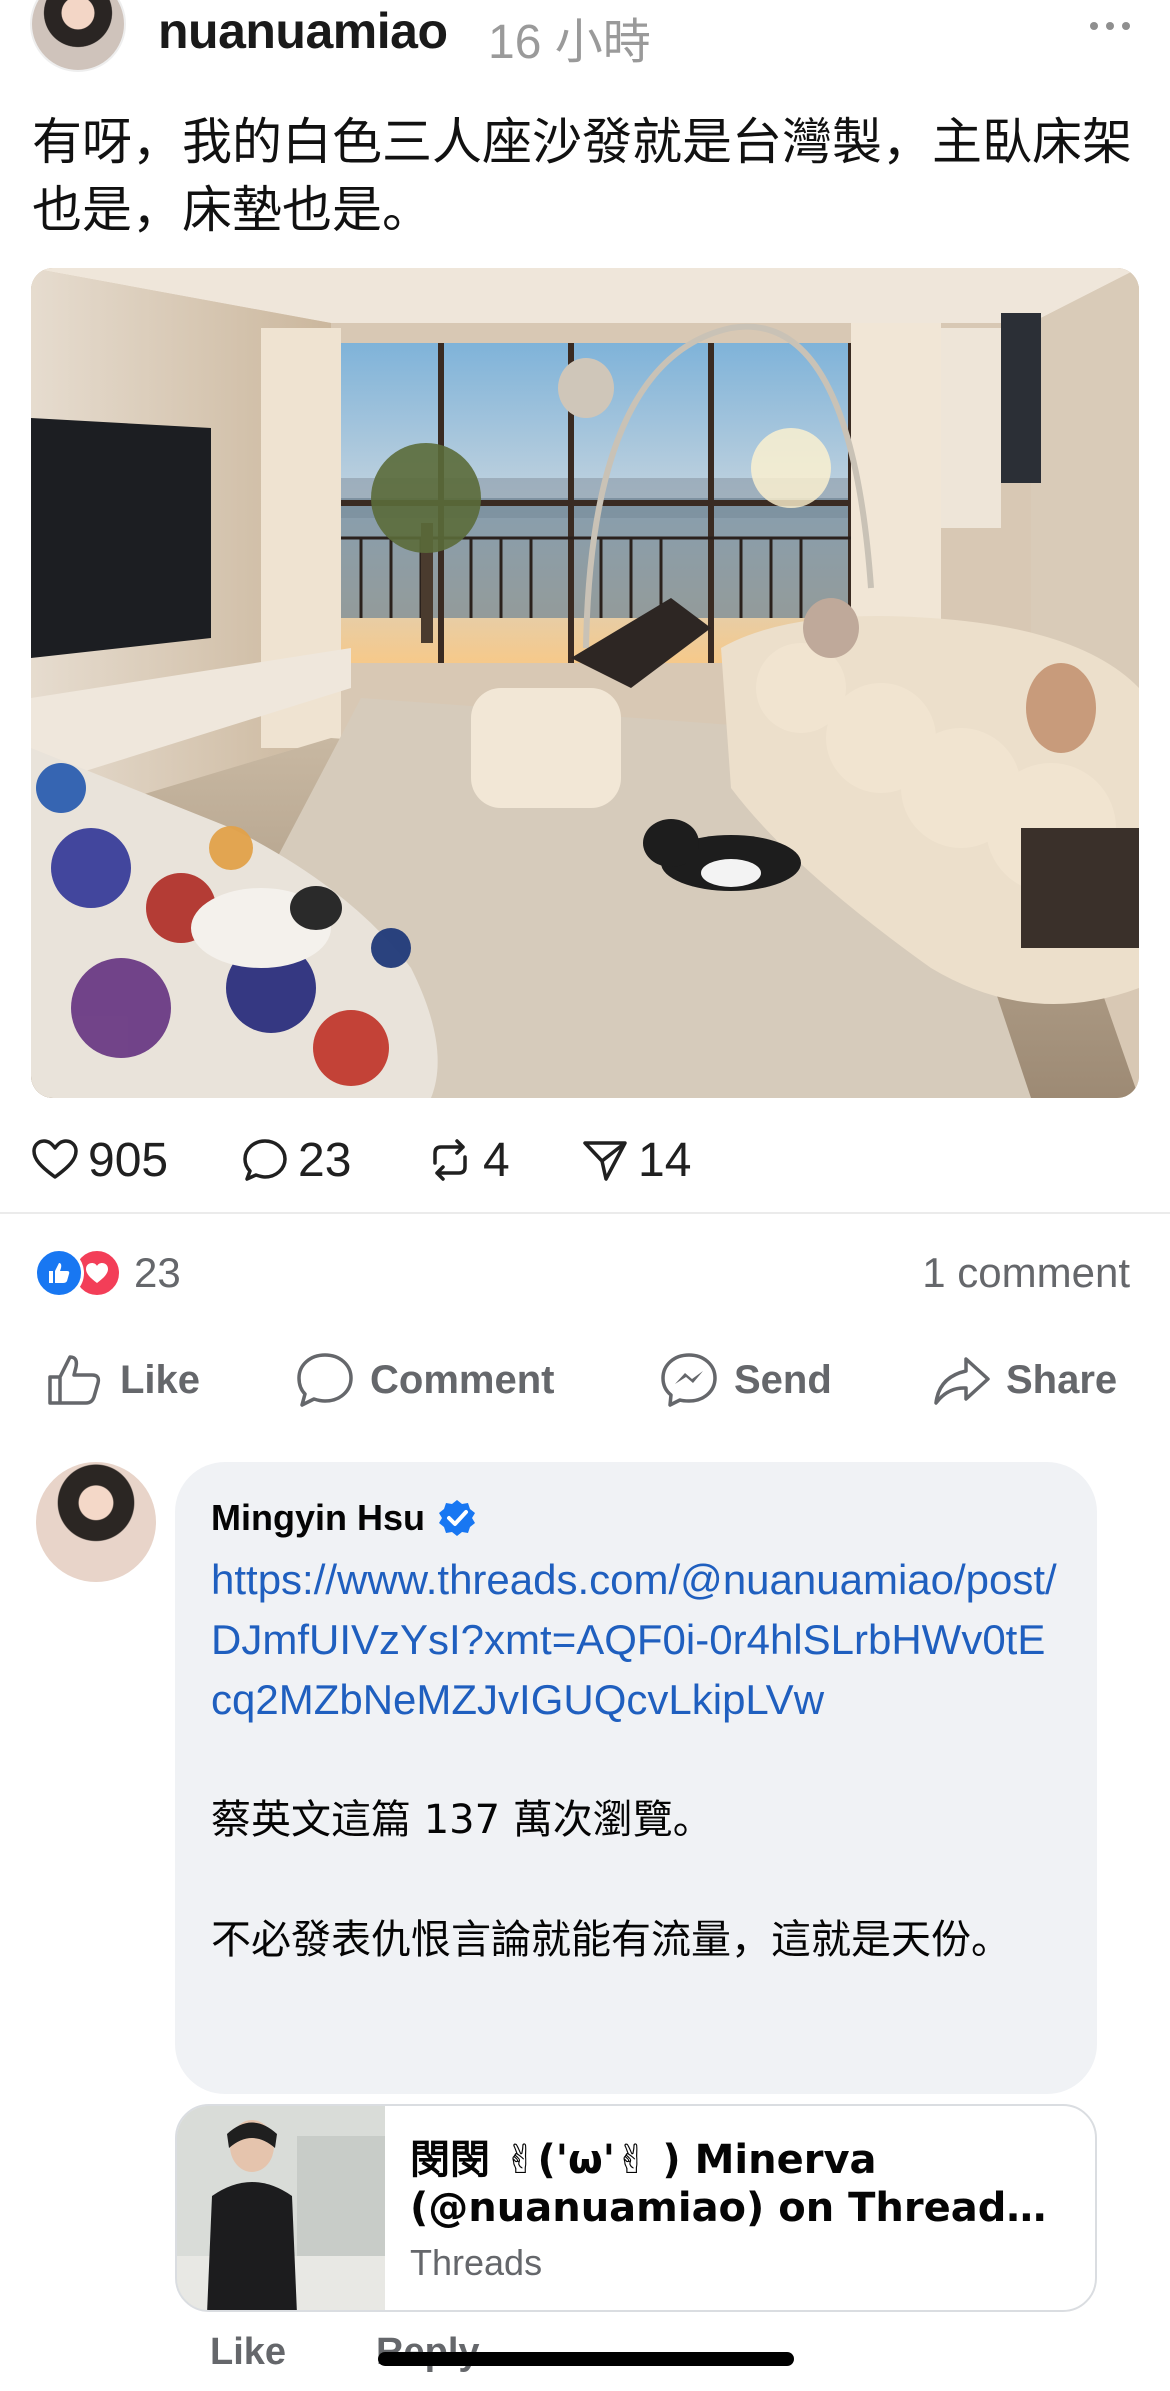 The height and width of the screenshot is (2391, 1170). I want to click on comment-bubble-icon, so click(265, 1160).